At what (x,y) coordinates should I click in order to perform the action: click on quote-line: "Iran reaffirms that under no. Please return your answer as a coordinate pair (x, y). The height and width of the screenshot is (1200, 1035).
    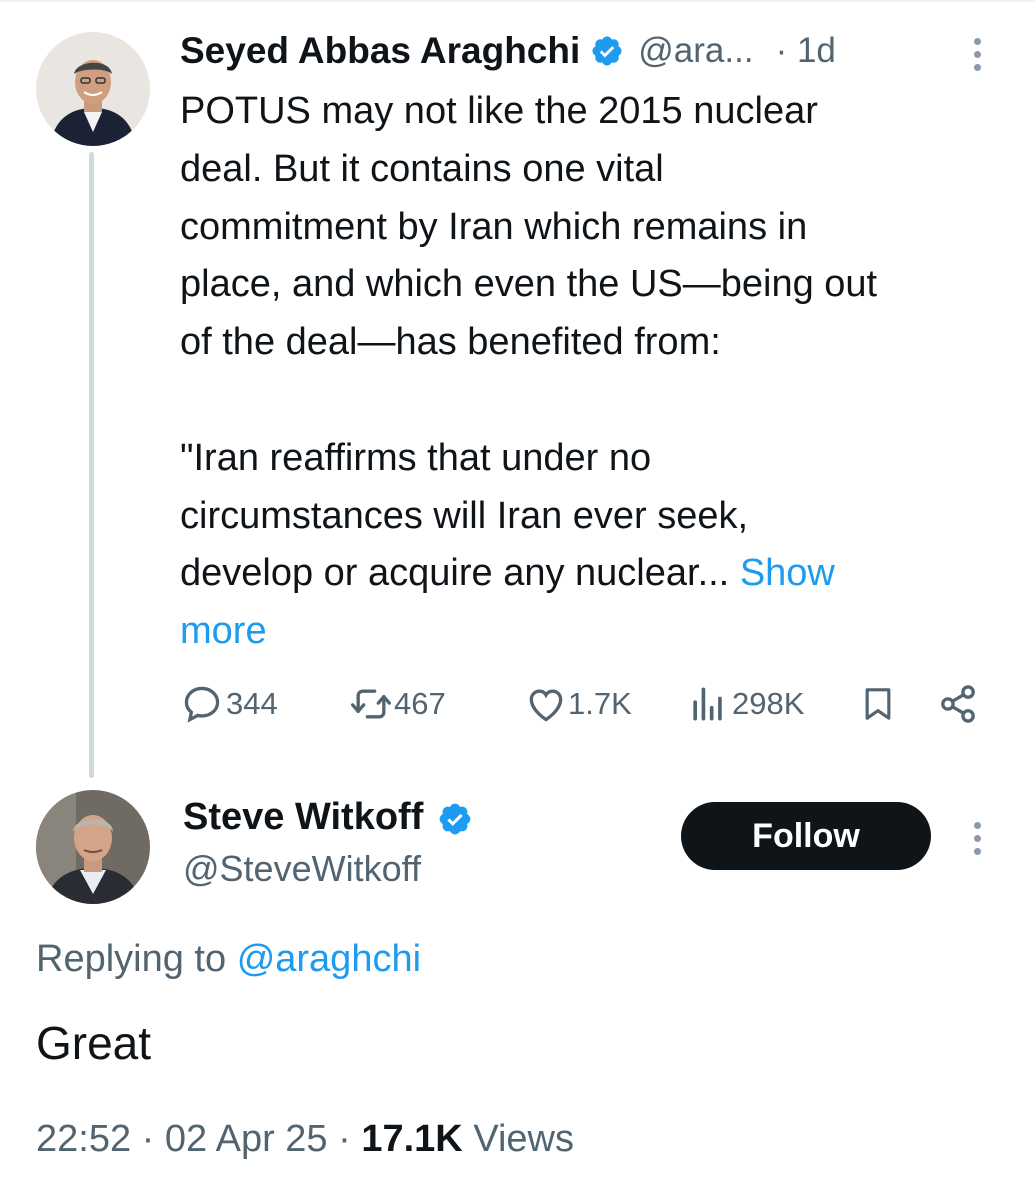
    Looking at the image, I should click on (416, 457).